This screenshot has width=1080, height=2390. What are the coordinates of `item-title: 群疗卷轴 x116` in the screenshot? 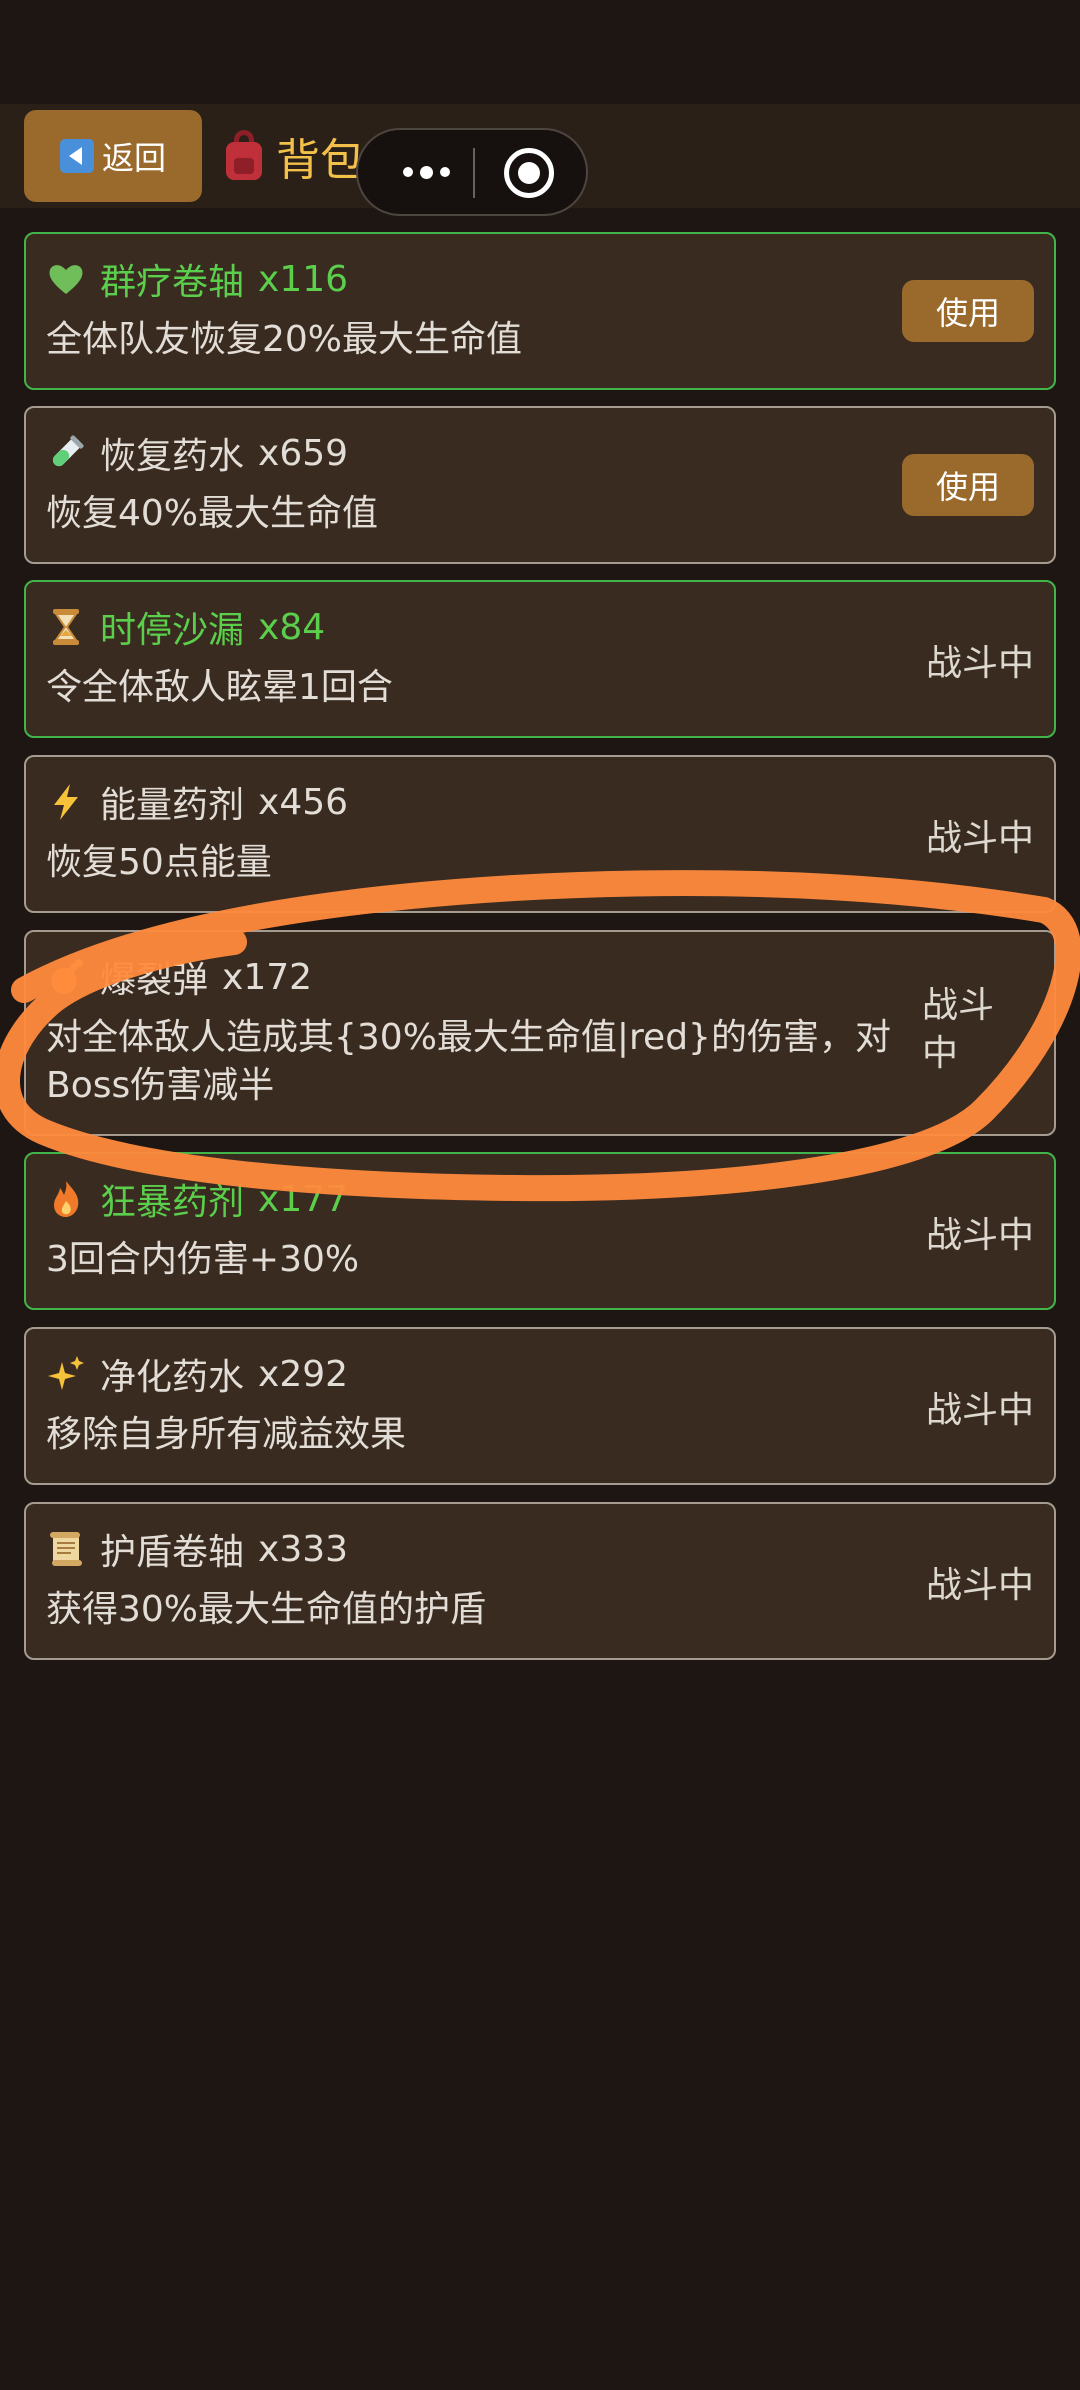 It's located at (197, 279).